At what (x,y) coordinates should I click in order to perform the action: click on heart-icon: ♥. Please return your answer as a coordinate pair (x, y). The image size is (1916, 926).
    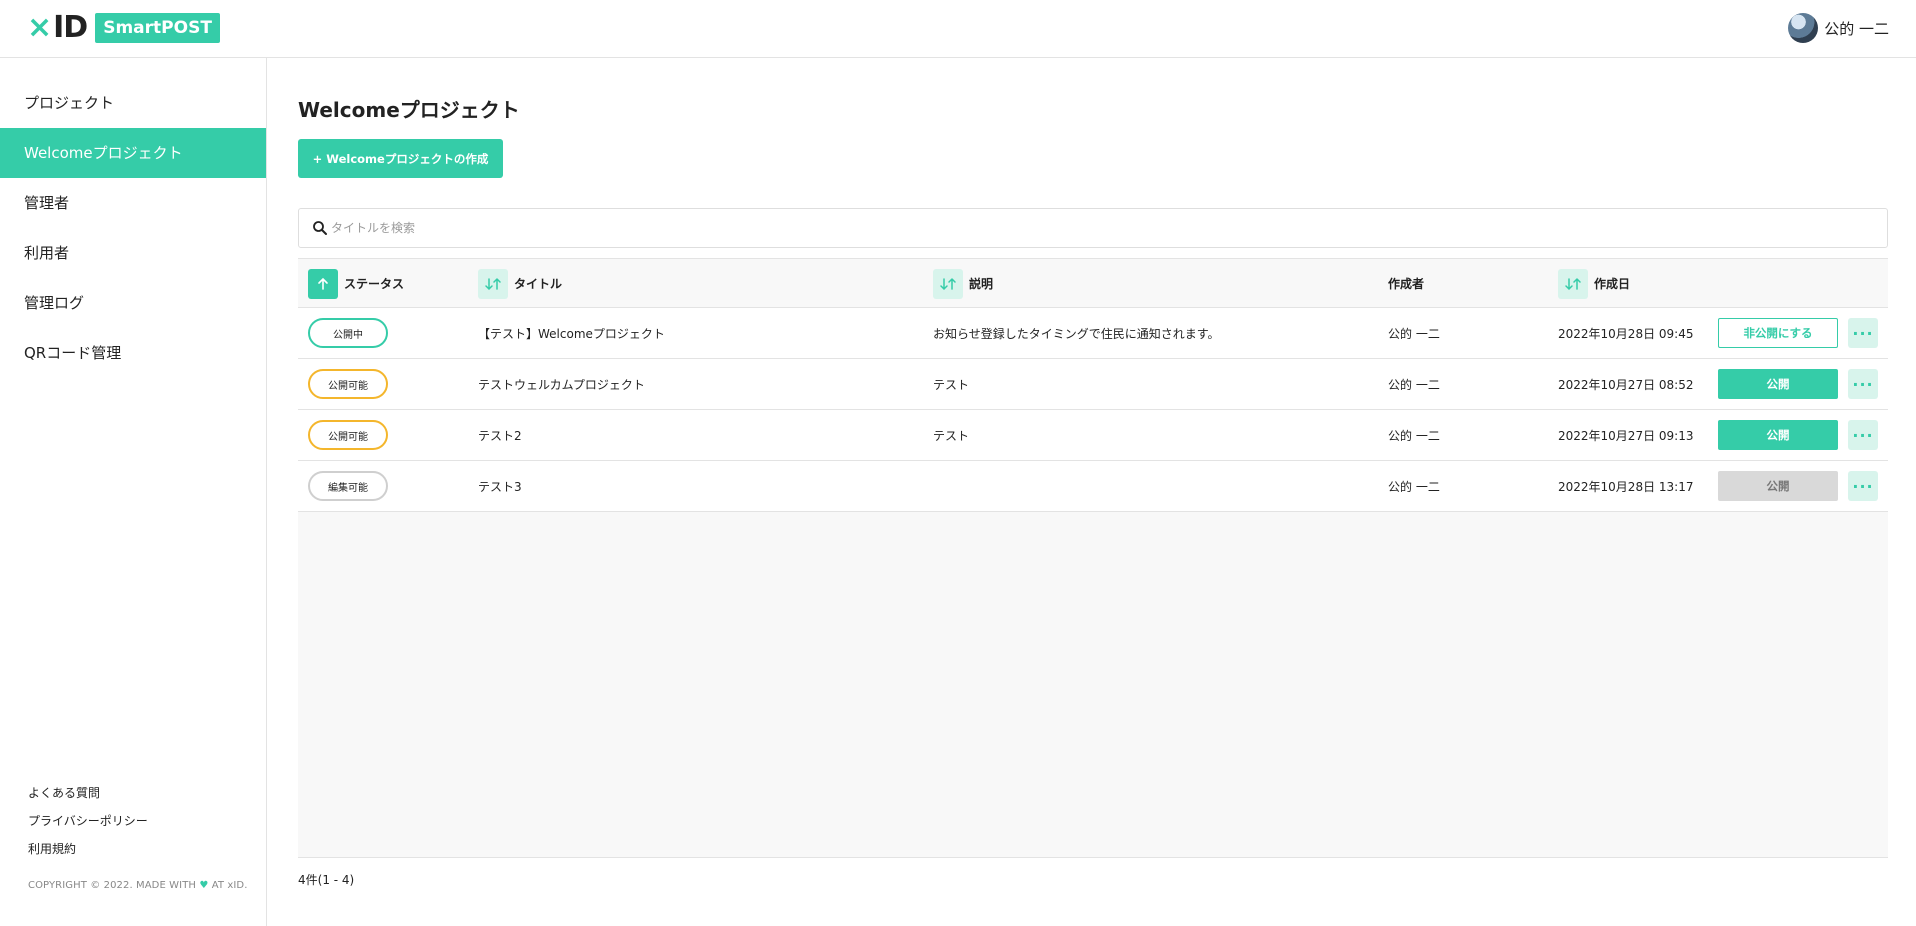
    Looking at the image, I should click on (204, 885).